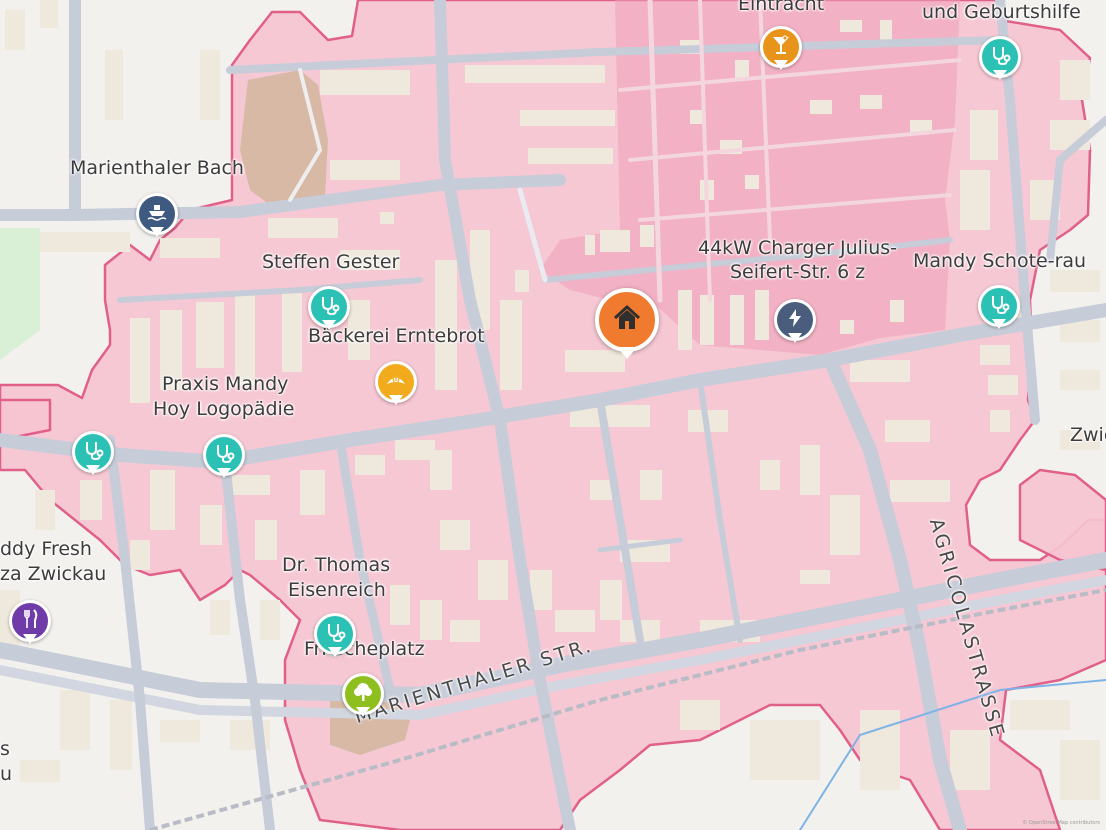 The width and height of the screenshot is (1106, 830). I want to click on marker-thomas-eisenreich, so click(335, 638).